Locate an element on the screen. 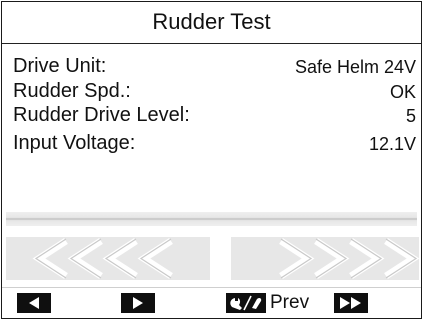 The image size is (425, 322). title-divider is located at coordinates (211, 43).